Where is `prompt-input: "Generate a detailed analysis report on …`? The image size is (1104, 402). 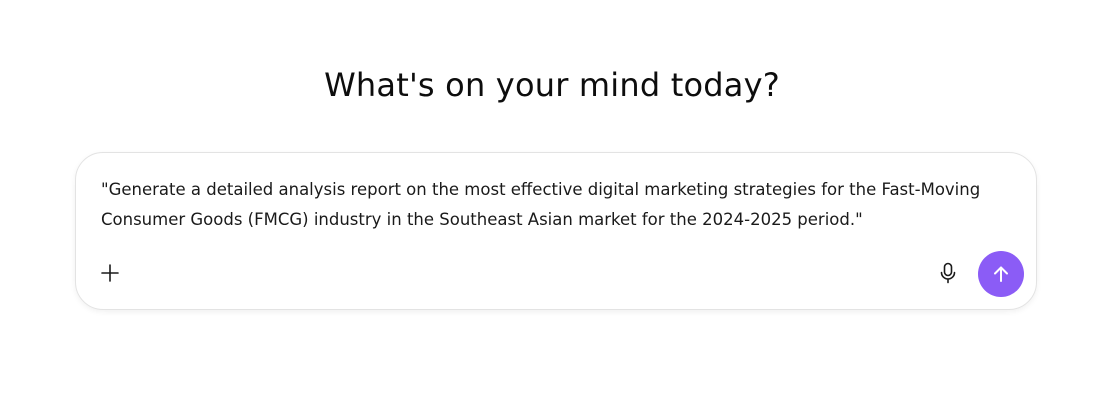 prompt-input: "Generate a detailed analysis report on … is located at coordinates (551, 205).